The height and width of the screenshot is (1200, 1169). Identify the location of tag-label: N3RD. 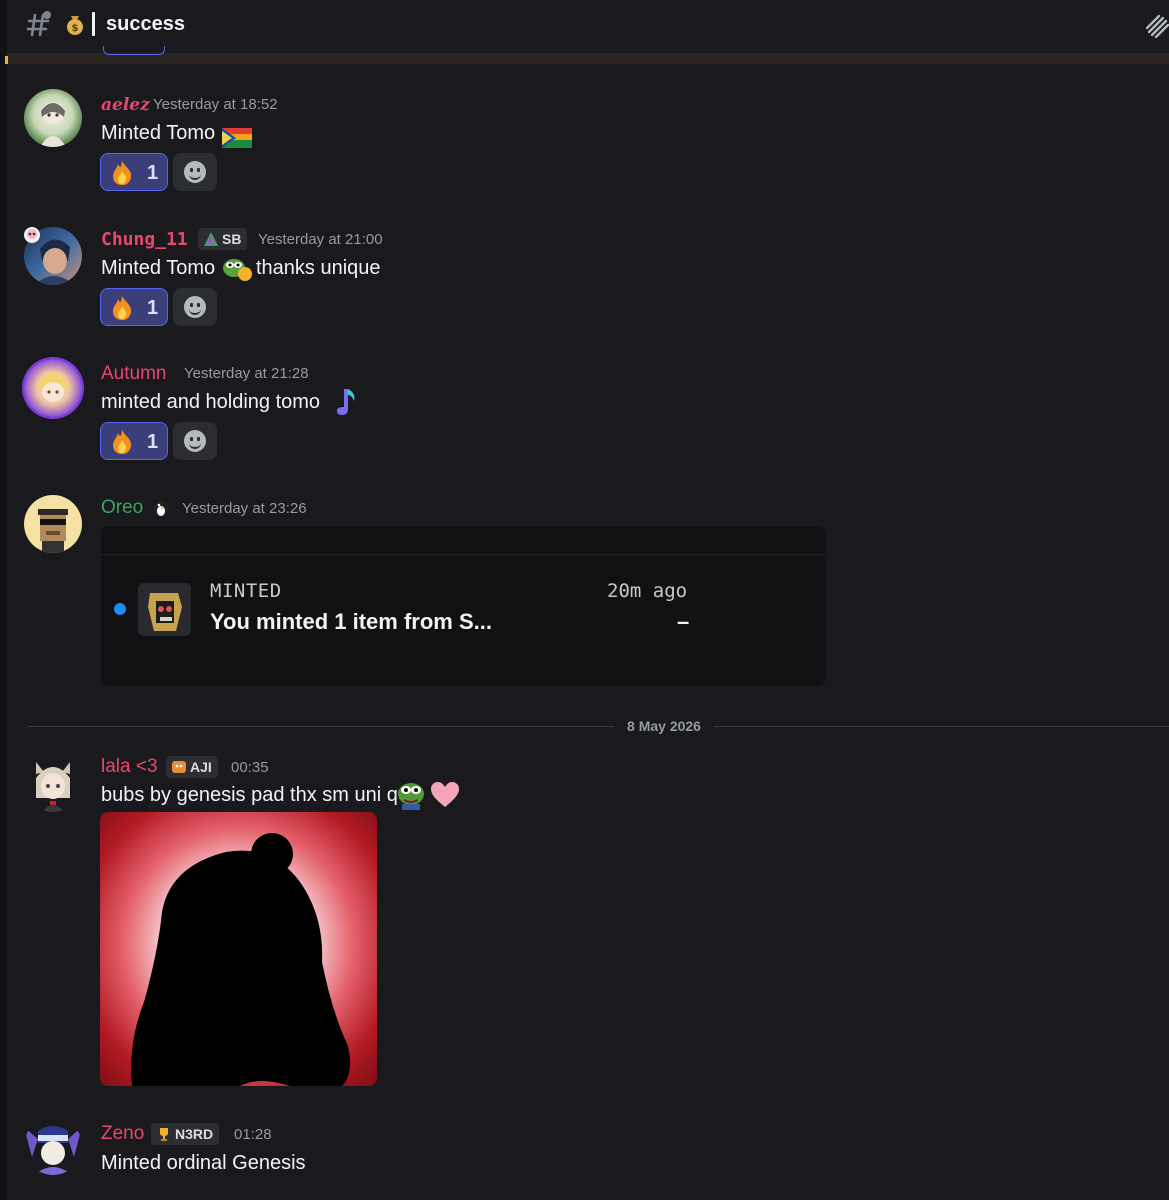
(194, 1134).